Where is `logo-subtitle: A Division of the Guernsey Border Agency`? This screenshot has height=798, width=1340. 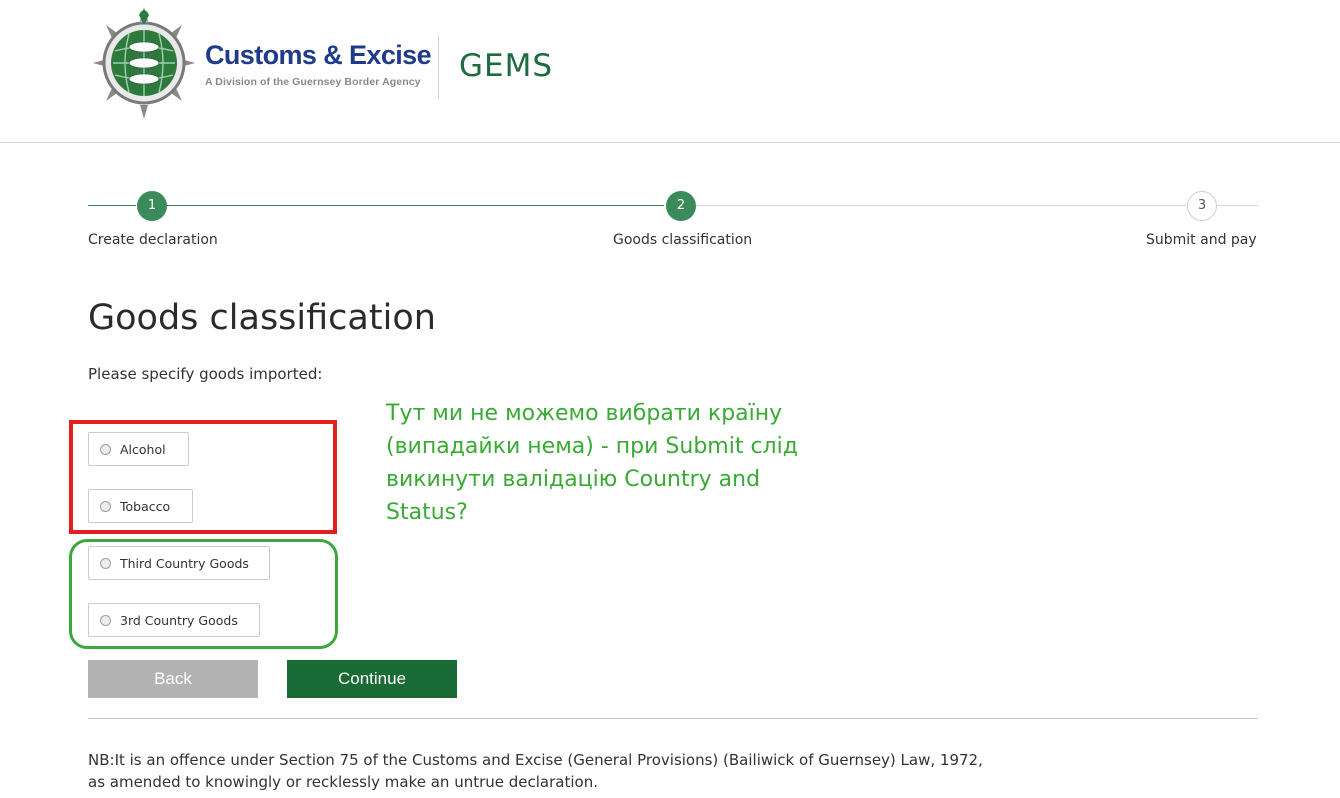 logo-subtitle: A Division of the Guernsey Border Agency is located at coordinates (313, 82).